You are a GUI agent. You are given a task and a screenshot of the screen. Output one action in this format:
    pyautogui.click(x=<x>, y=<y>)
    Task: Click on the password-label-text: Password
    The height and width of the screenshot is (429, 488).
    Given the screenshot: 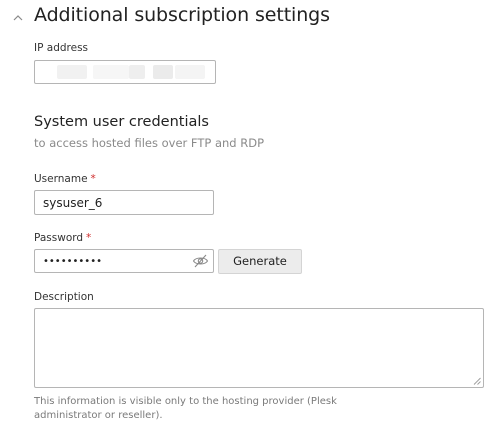 What is the action you would take?
    pyautogui.click(x=59, y=238)
    